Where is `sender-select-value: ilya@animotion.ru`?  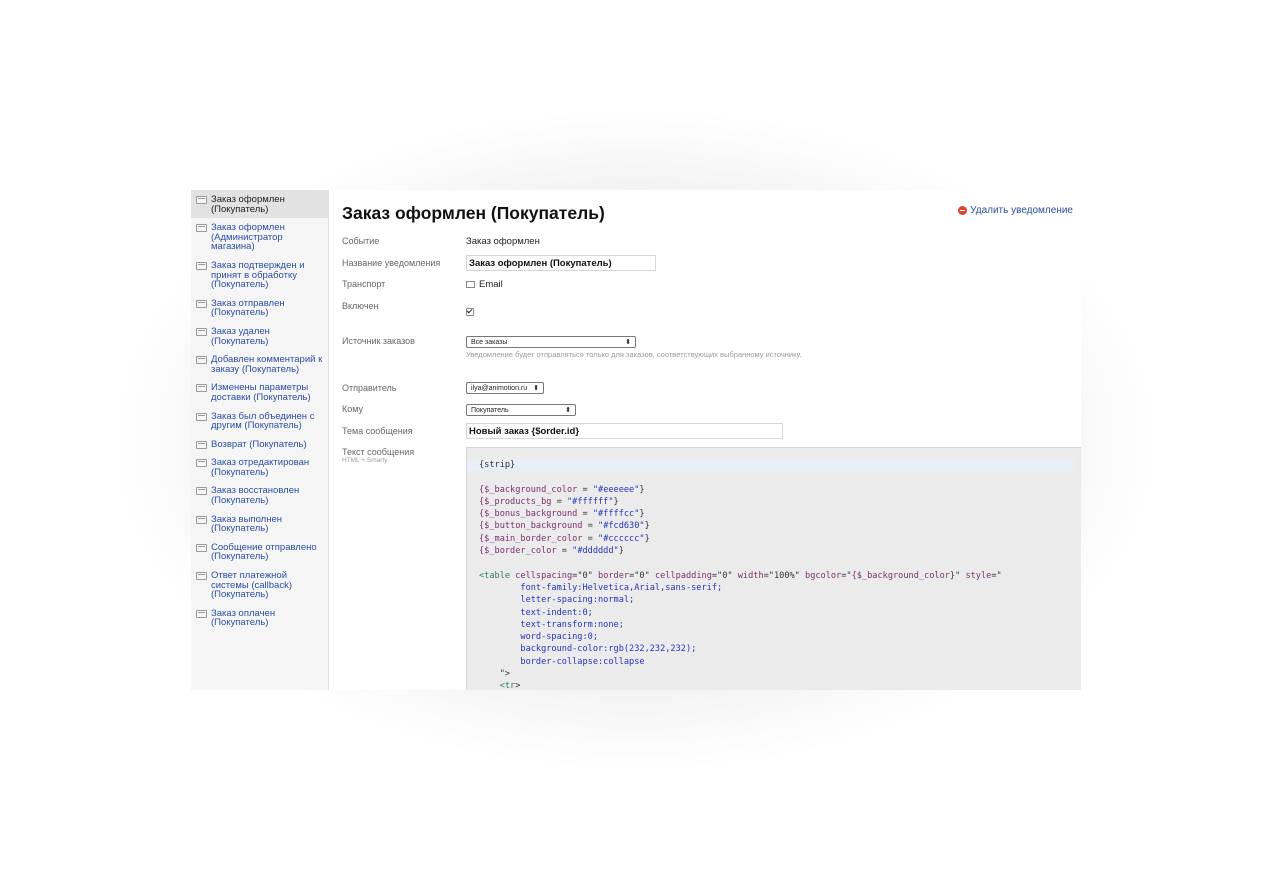
sender-select-value: ilya@animotion.ru is located at coordinates (499, 388).